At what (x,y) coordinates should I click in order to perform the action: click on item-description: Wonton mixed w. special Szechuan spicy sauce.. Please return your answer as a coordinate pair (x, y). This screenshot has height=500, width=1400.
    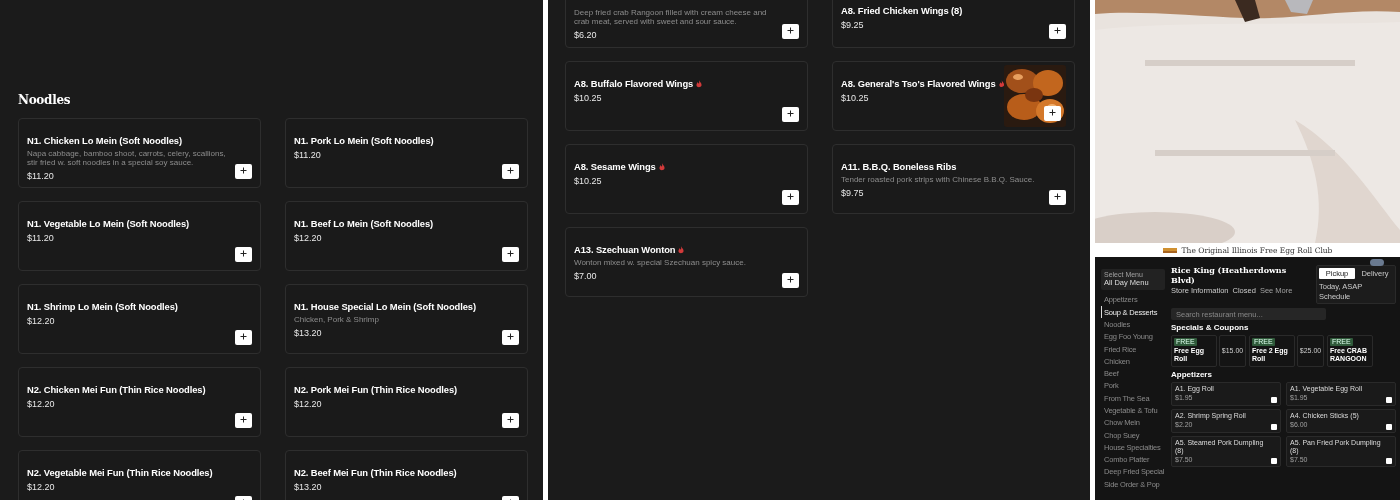
    Looking at the image, I should click on (660, 262).